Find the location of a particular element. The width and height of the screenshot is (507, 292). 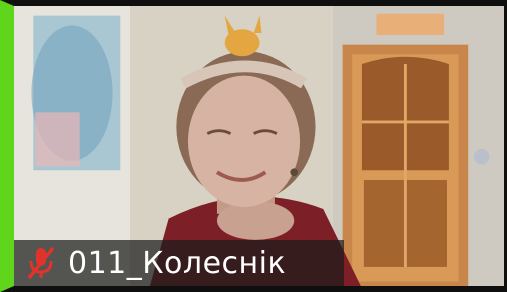

participant-name-bar: 011_Колеснік is located at coordinates (179, 263).